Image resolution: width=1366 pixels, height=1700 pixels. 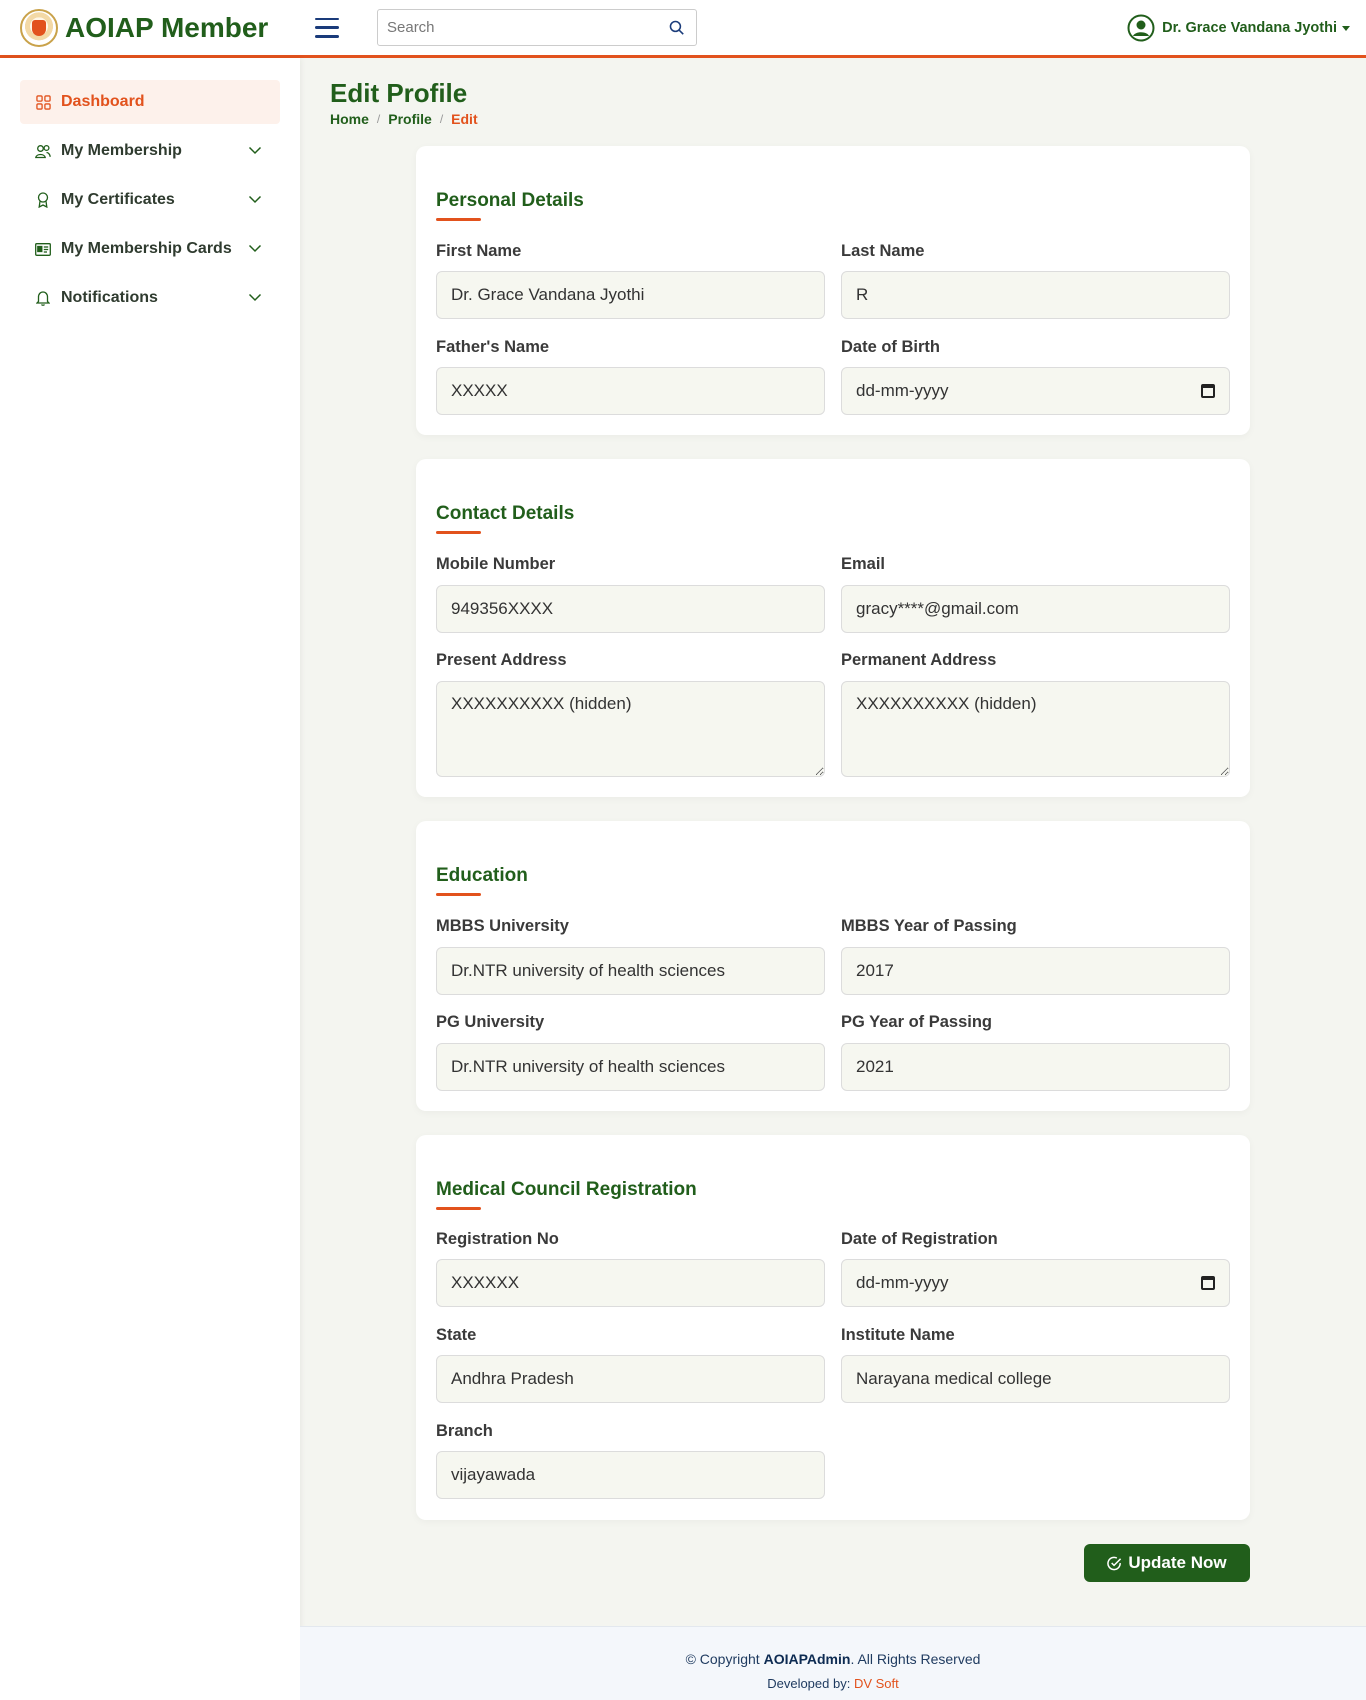 What do you see at coordinates (43, 151) in the screenshot?
I see `users-icon` at bounding box center [43, 151].